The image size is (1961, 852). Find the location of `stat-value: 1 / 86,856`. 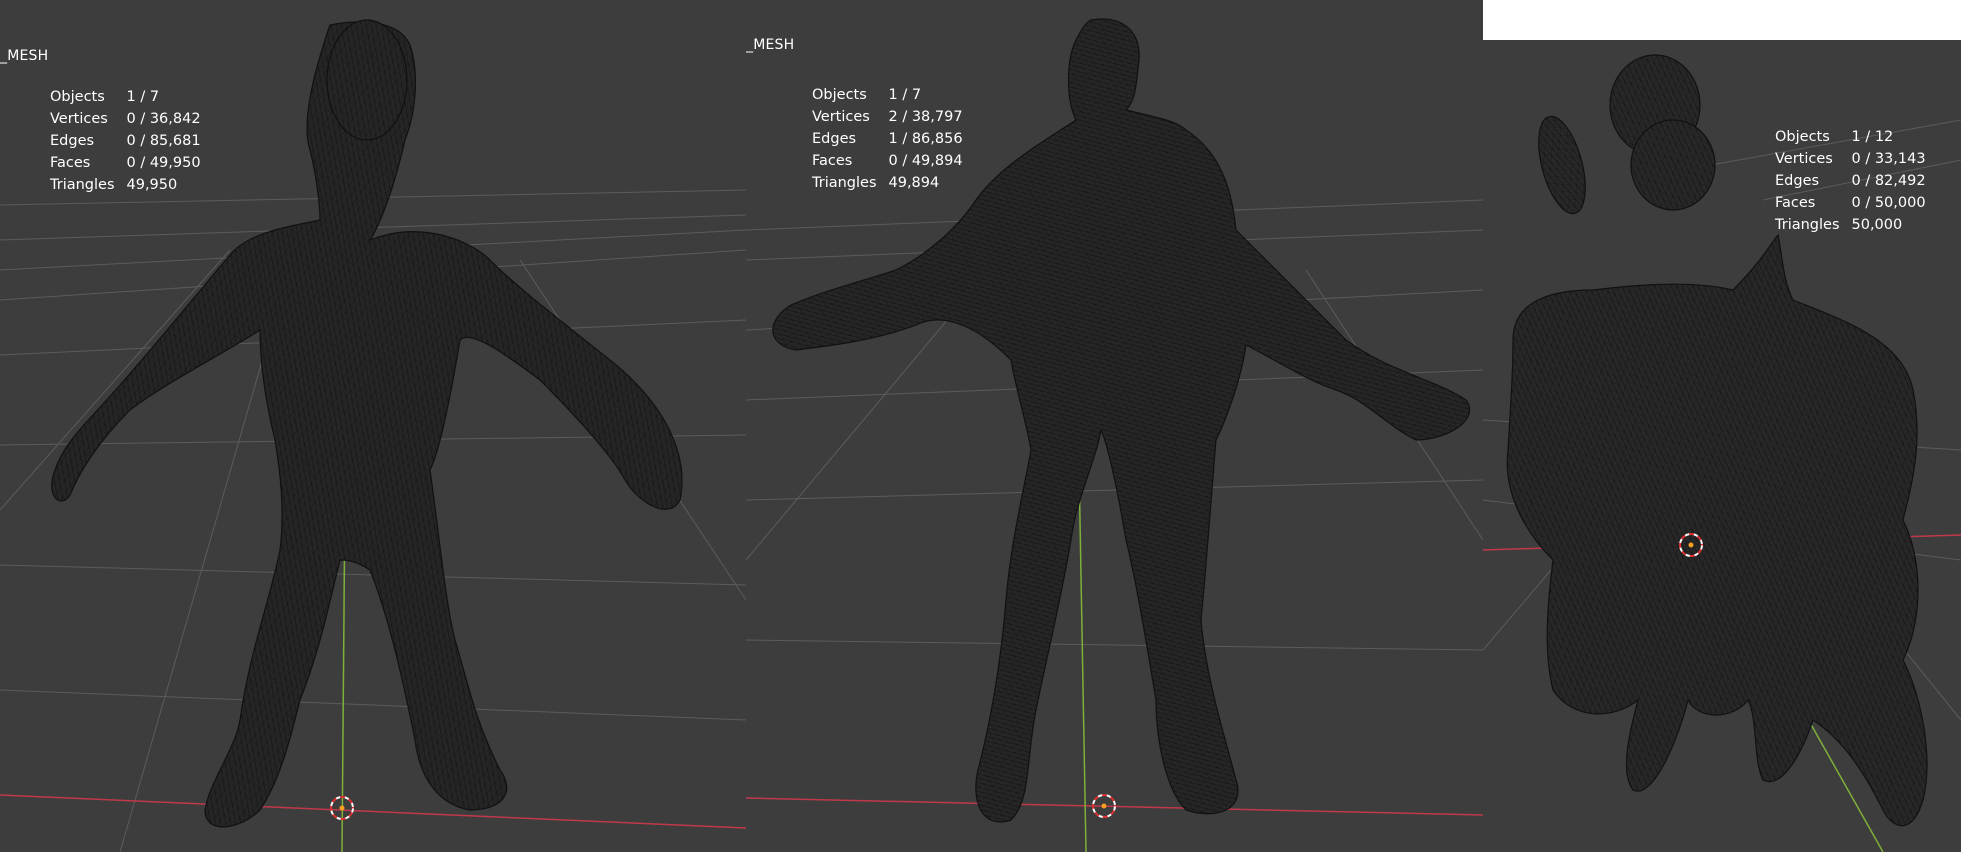

stat-value: 1 / 86,856 is located at coordinates (925, 139).